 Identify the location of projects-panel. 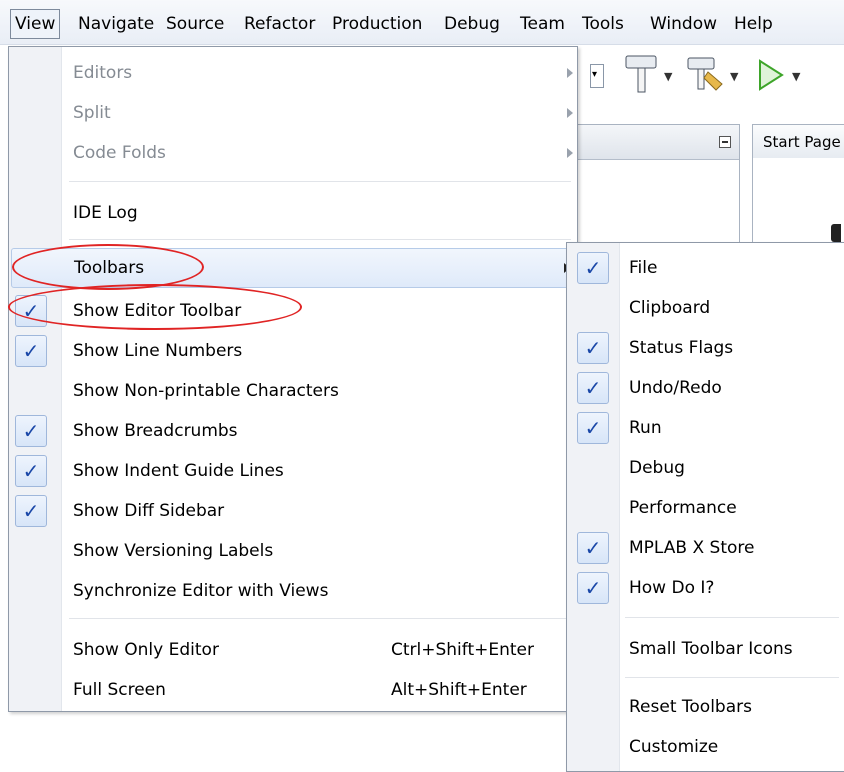
(650, 184).